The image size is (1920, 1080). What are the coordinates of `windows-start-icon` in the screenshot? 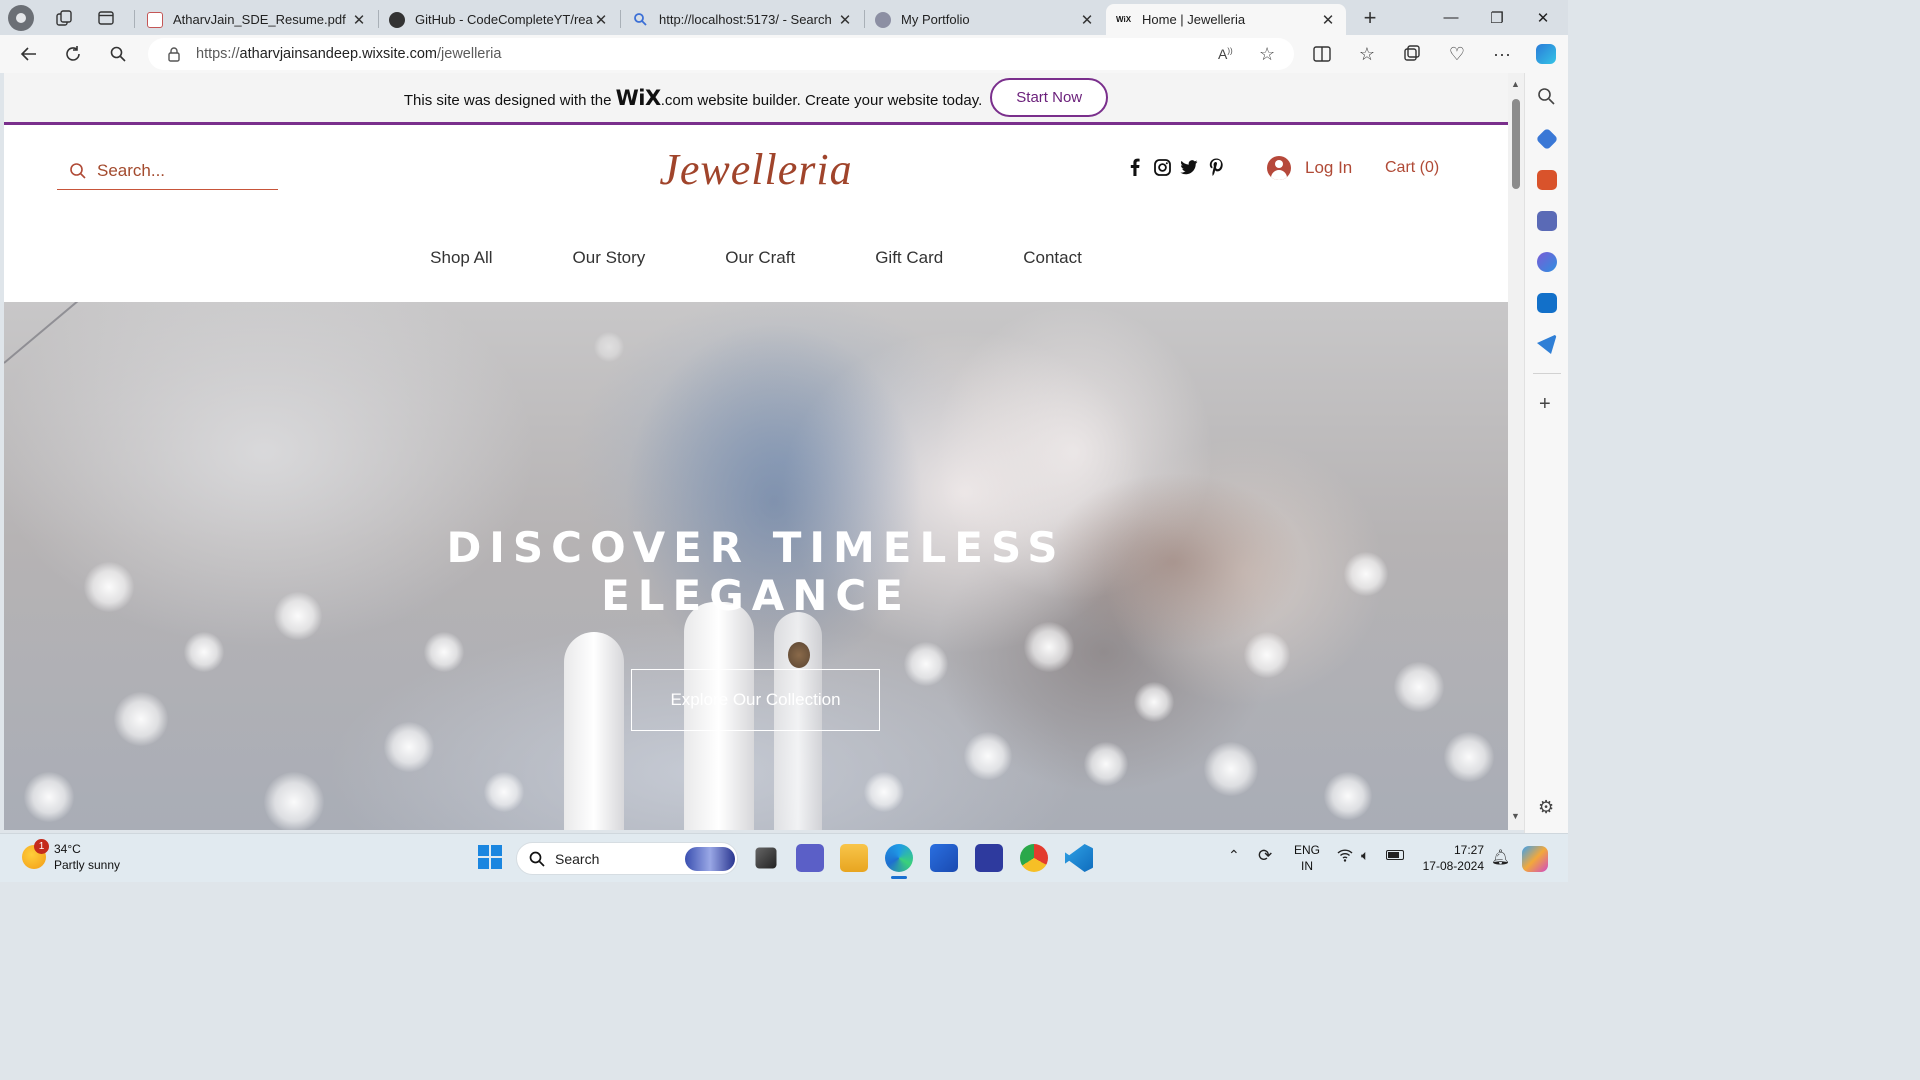 It's located at (491, 858).